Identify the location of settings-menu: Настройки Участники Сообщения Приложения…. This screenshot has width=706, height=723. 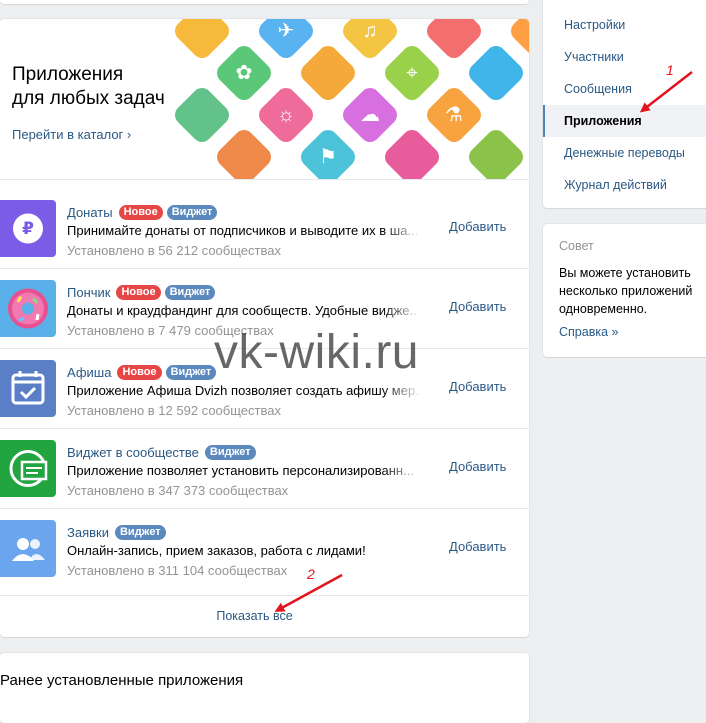
(624, 104).